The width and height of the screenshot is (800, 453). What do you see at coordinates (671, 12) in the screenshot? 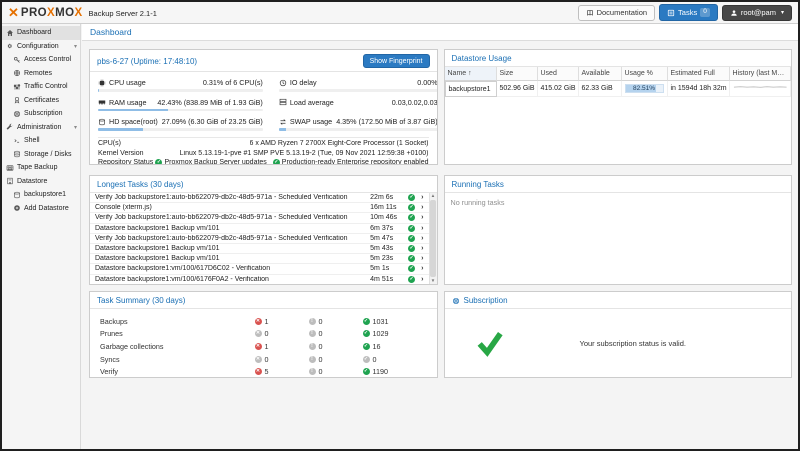
I see `task-list-icon` at bounding box center [671, 12].